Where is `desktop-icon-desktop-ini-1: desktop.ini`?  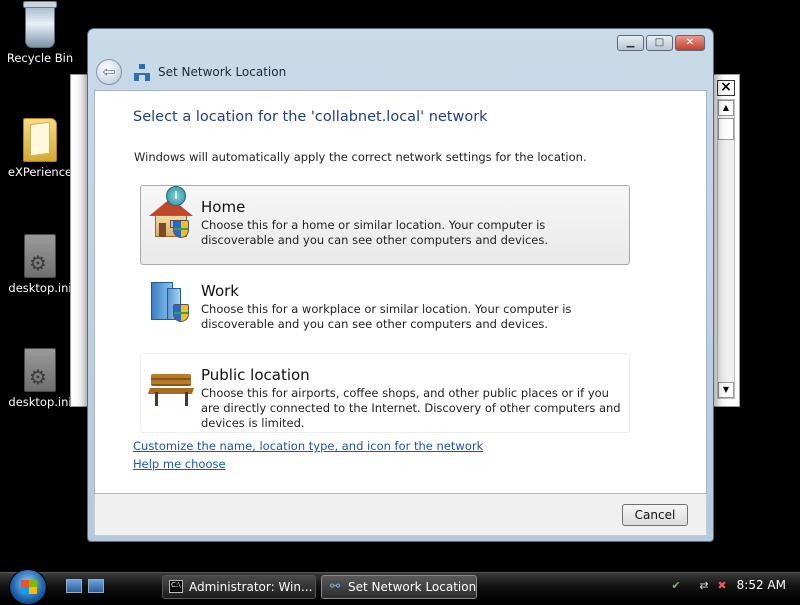
desktop-icon-desktop-ini-1: desktop.ini is located at coordinates (40, 264).